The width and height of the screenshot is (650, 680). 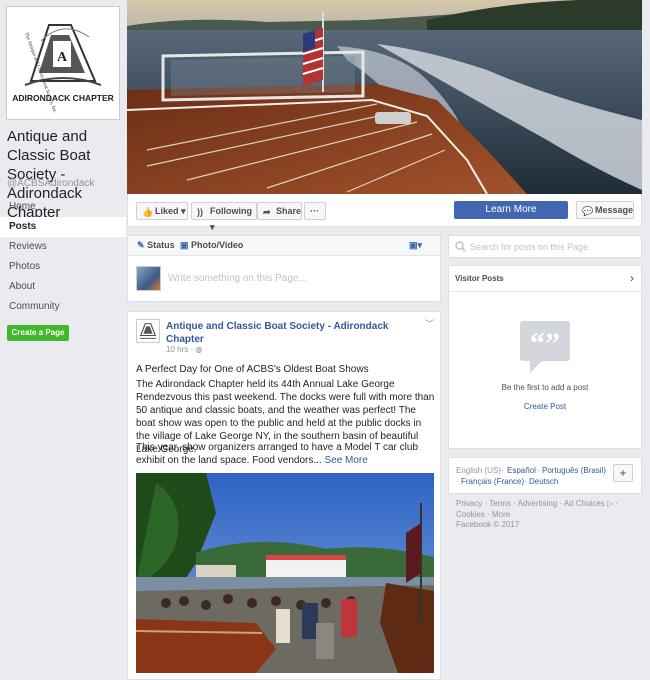 I want to click on composer-tabs: ✎ Status ▣ Photo/Video ▣▾, so click(x=284, y=246).